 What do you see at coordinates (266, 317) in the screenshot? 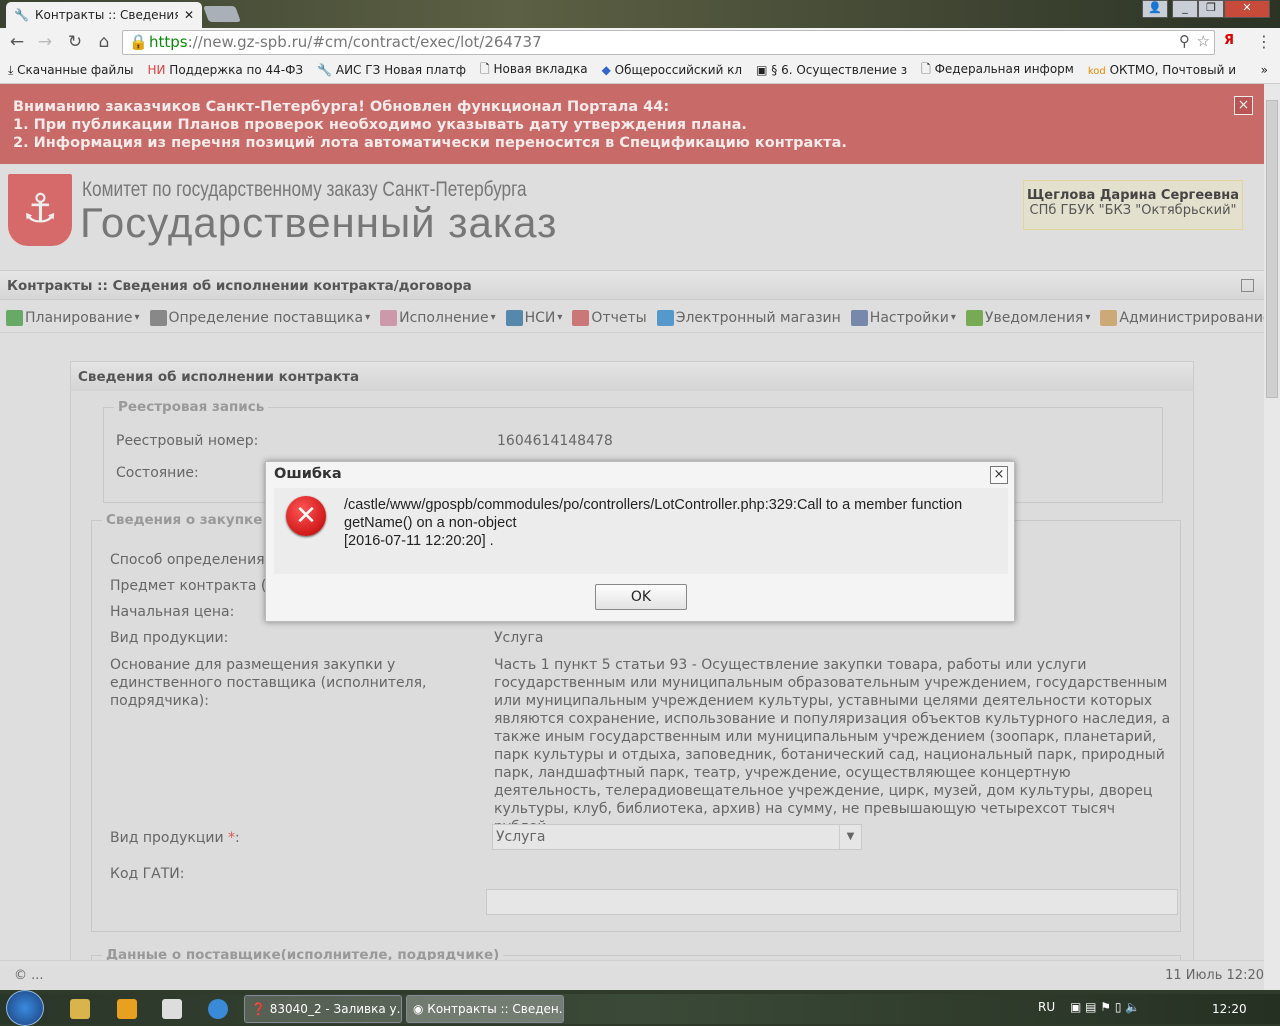
I see `menu-item-label: Определение поставщика` at bounding box center [266, 317].